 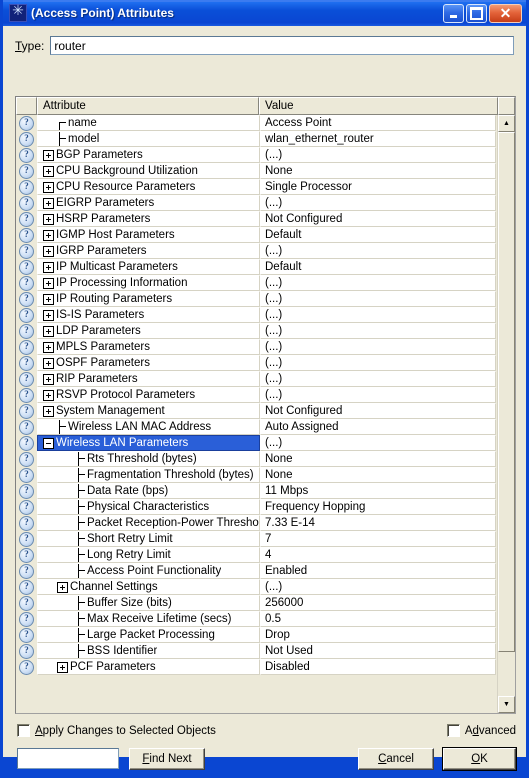 I want to click on table-row: ? BGP Parameters (...), so click(x=256, y=155).